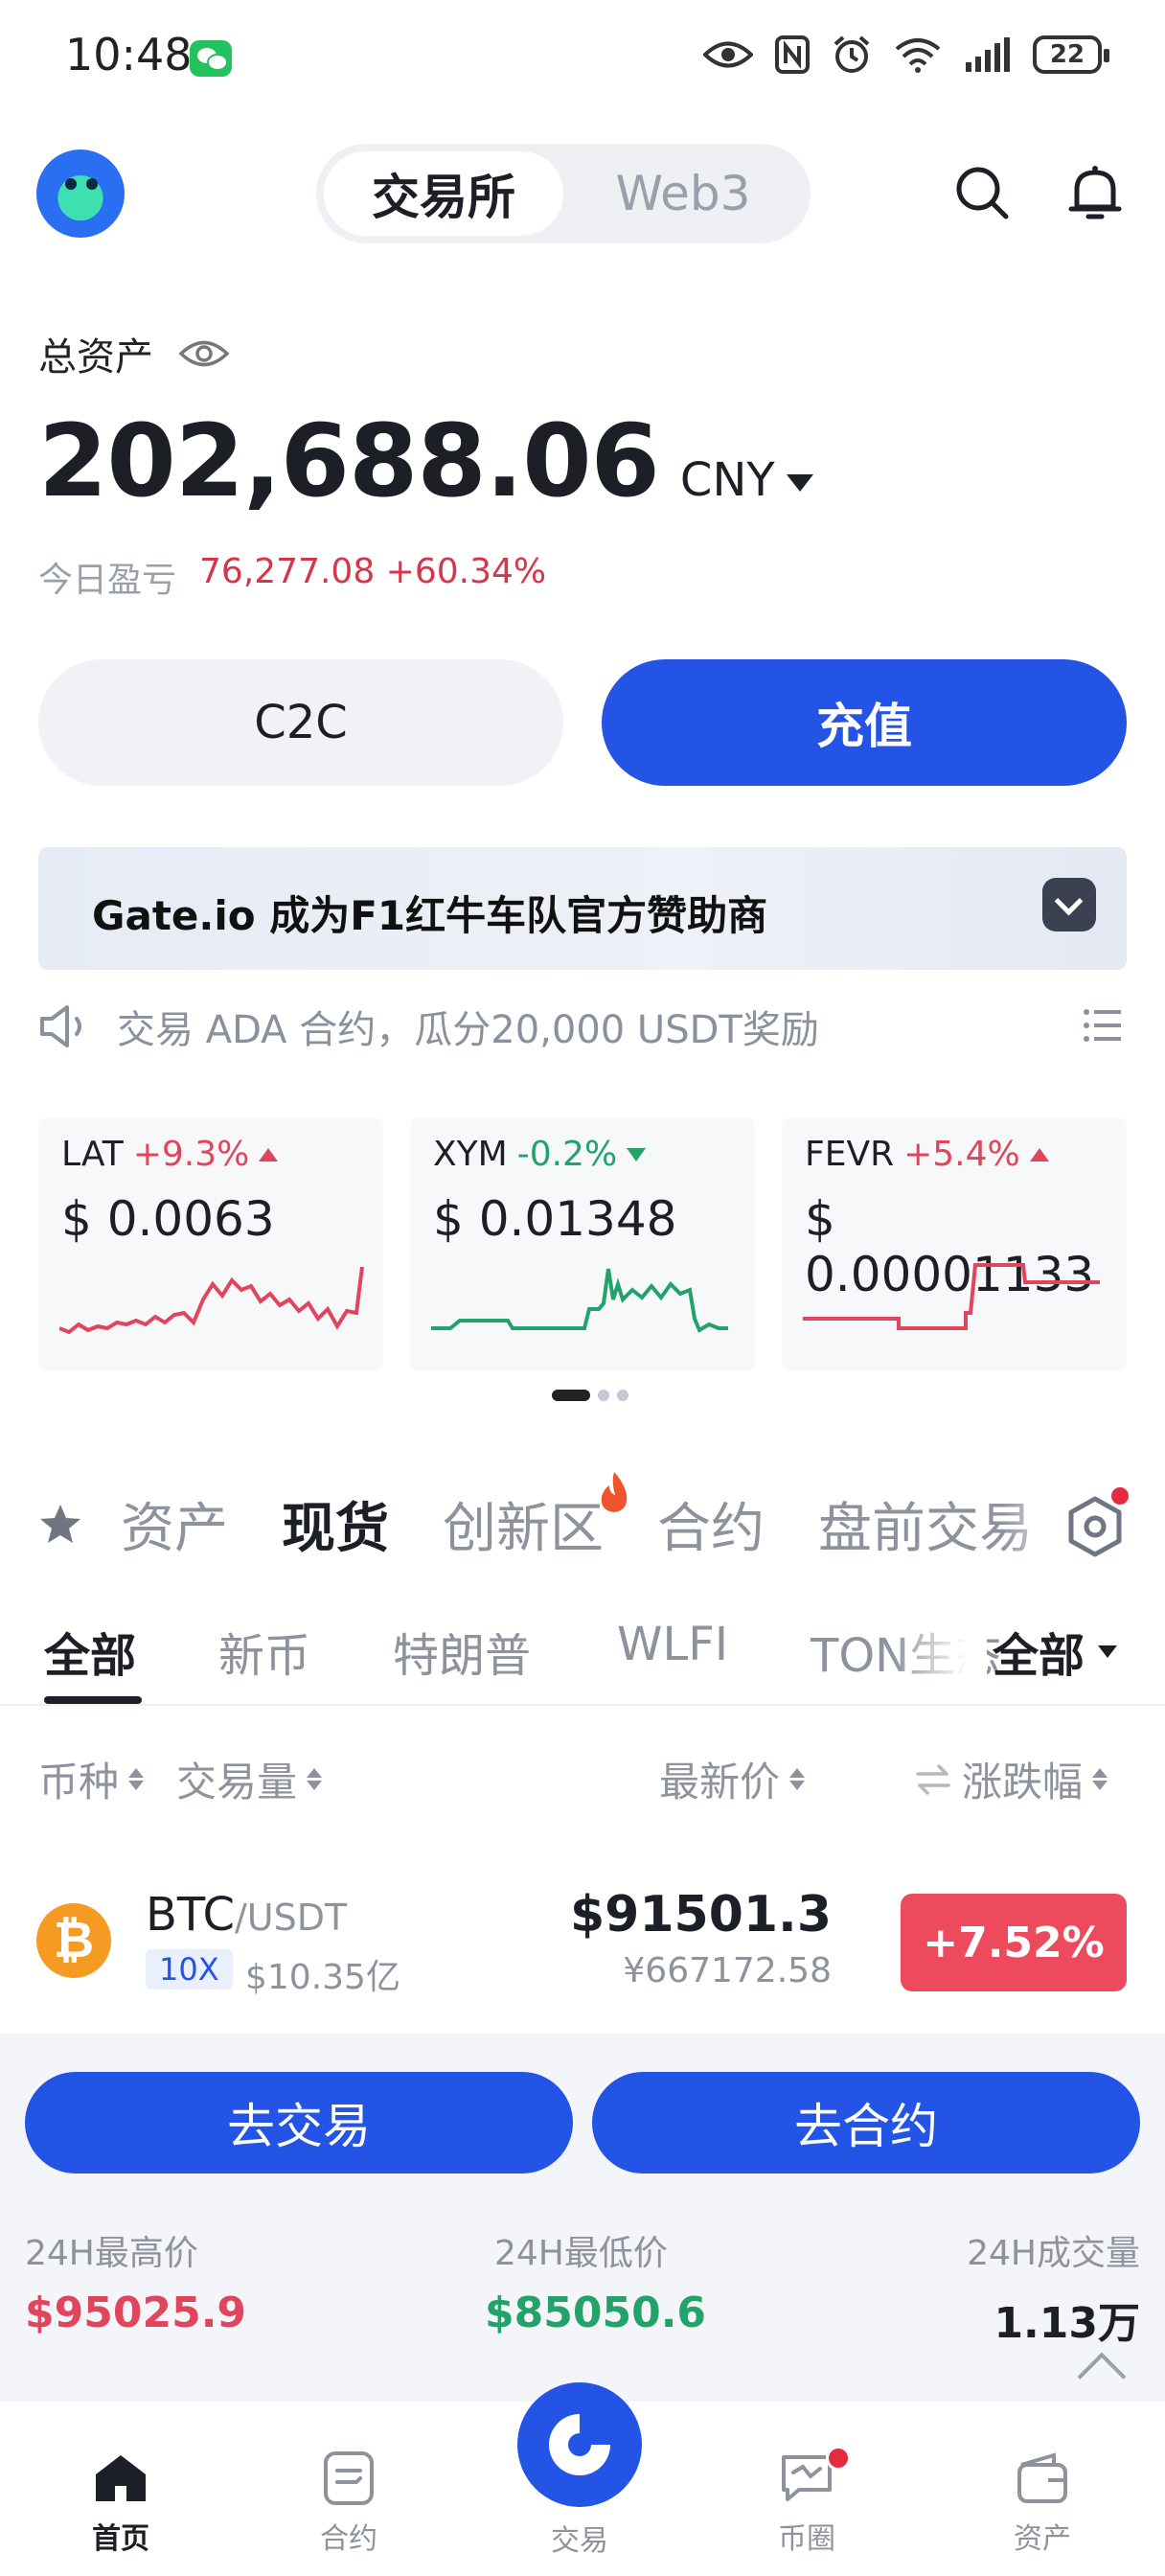 The height and width of the screenshot is (2576, 1165). I want to click on ticker-symbol: LAT, so click(92, 1154).